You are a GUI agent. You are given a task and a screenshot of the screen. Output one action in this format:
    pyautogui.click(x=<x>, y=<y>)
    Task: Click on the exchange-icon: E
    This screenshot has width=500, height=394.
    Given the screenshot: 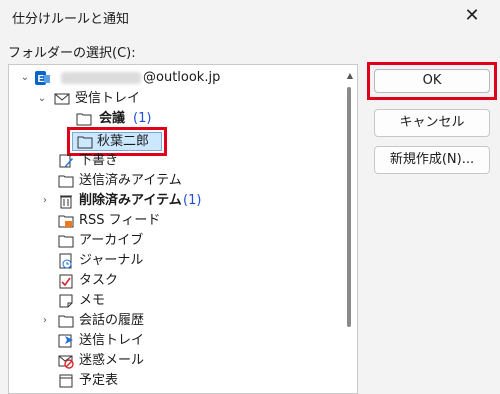 What is the action you would take?
    pyautogui.click(x=42, y=78)
    